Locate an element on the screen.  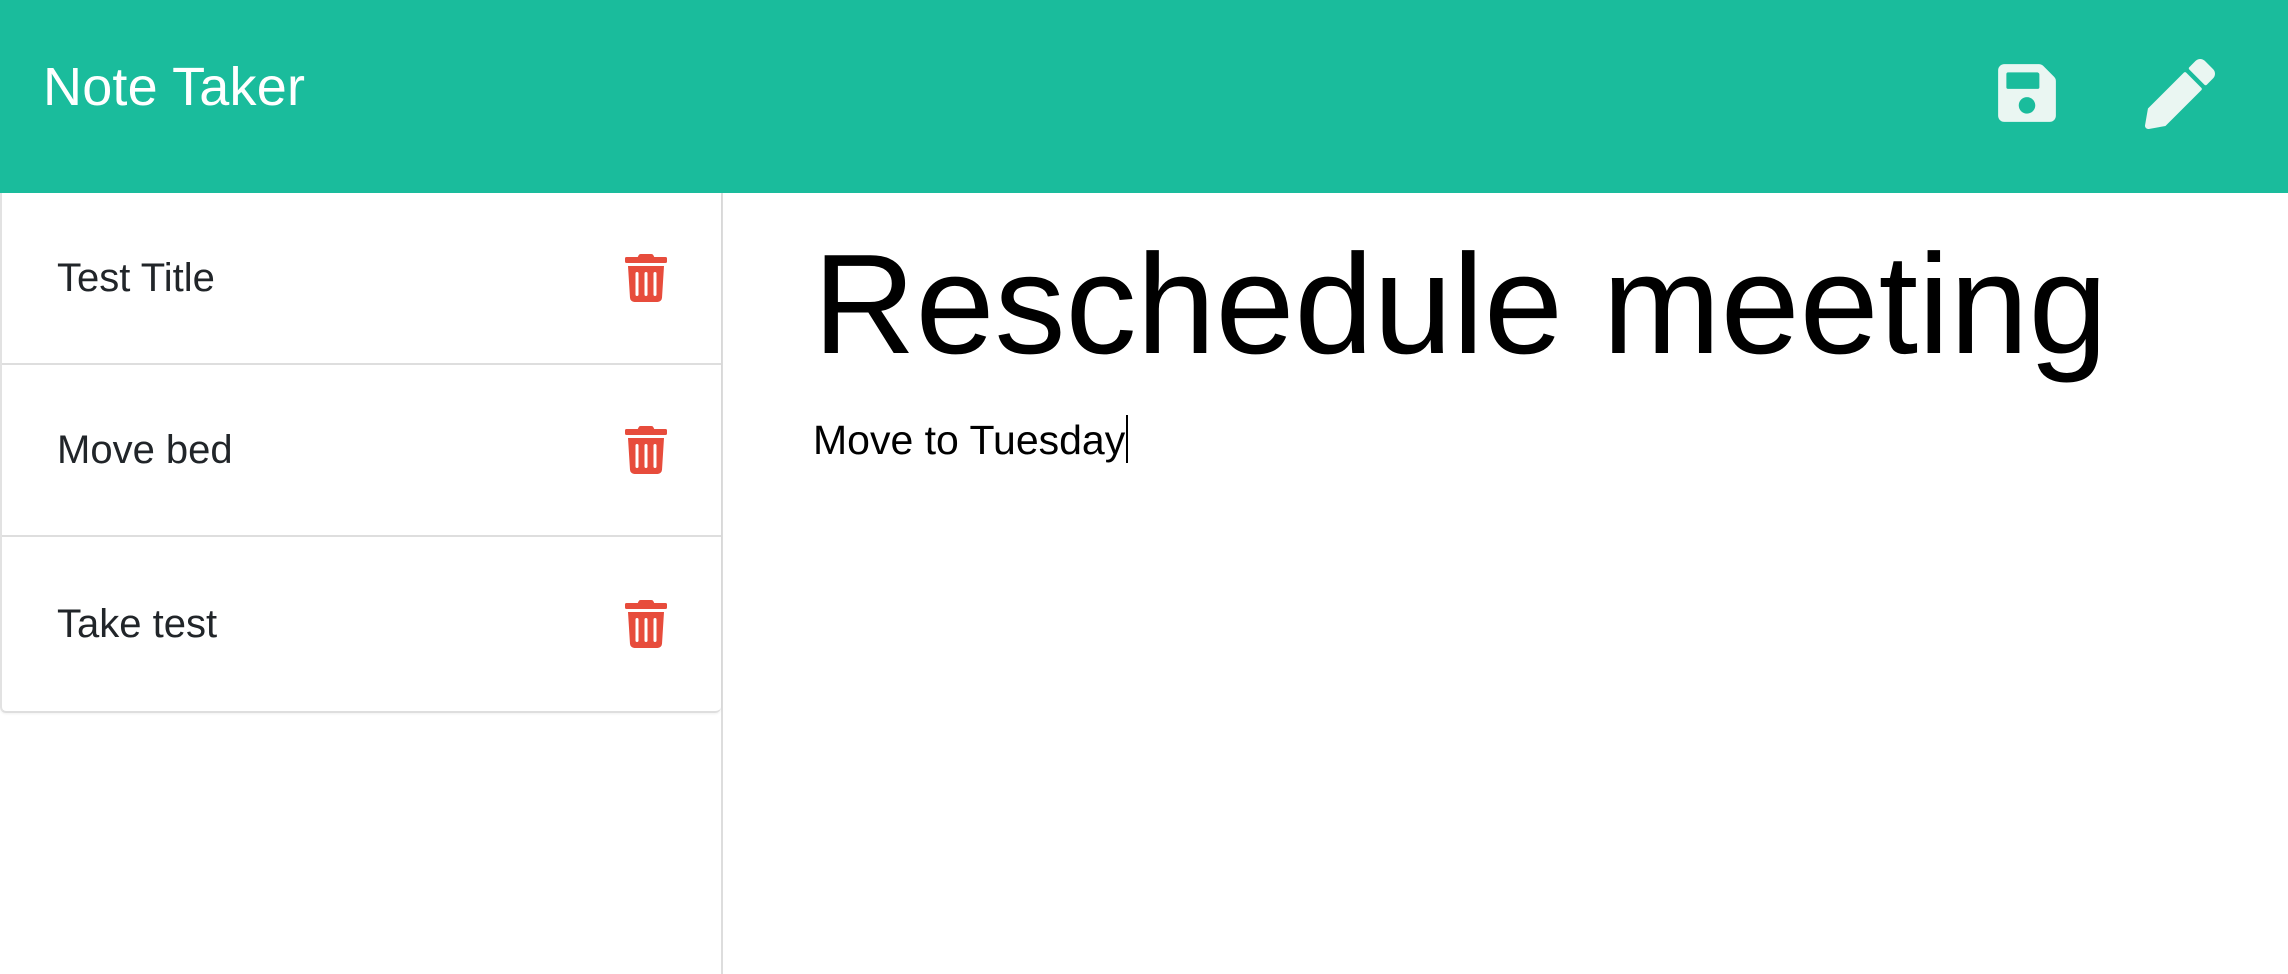
list-item: Take test is located at coordinates (361, 624).